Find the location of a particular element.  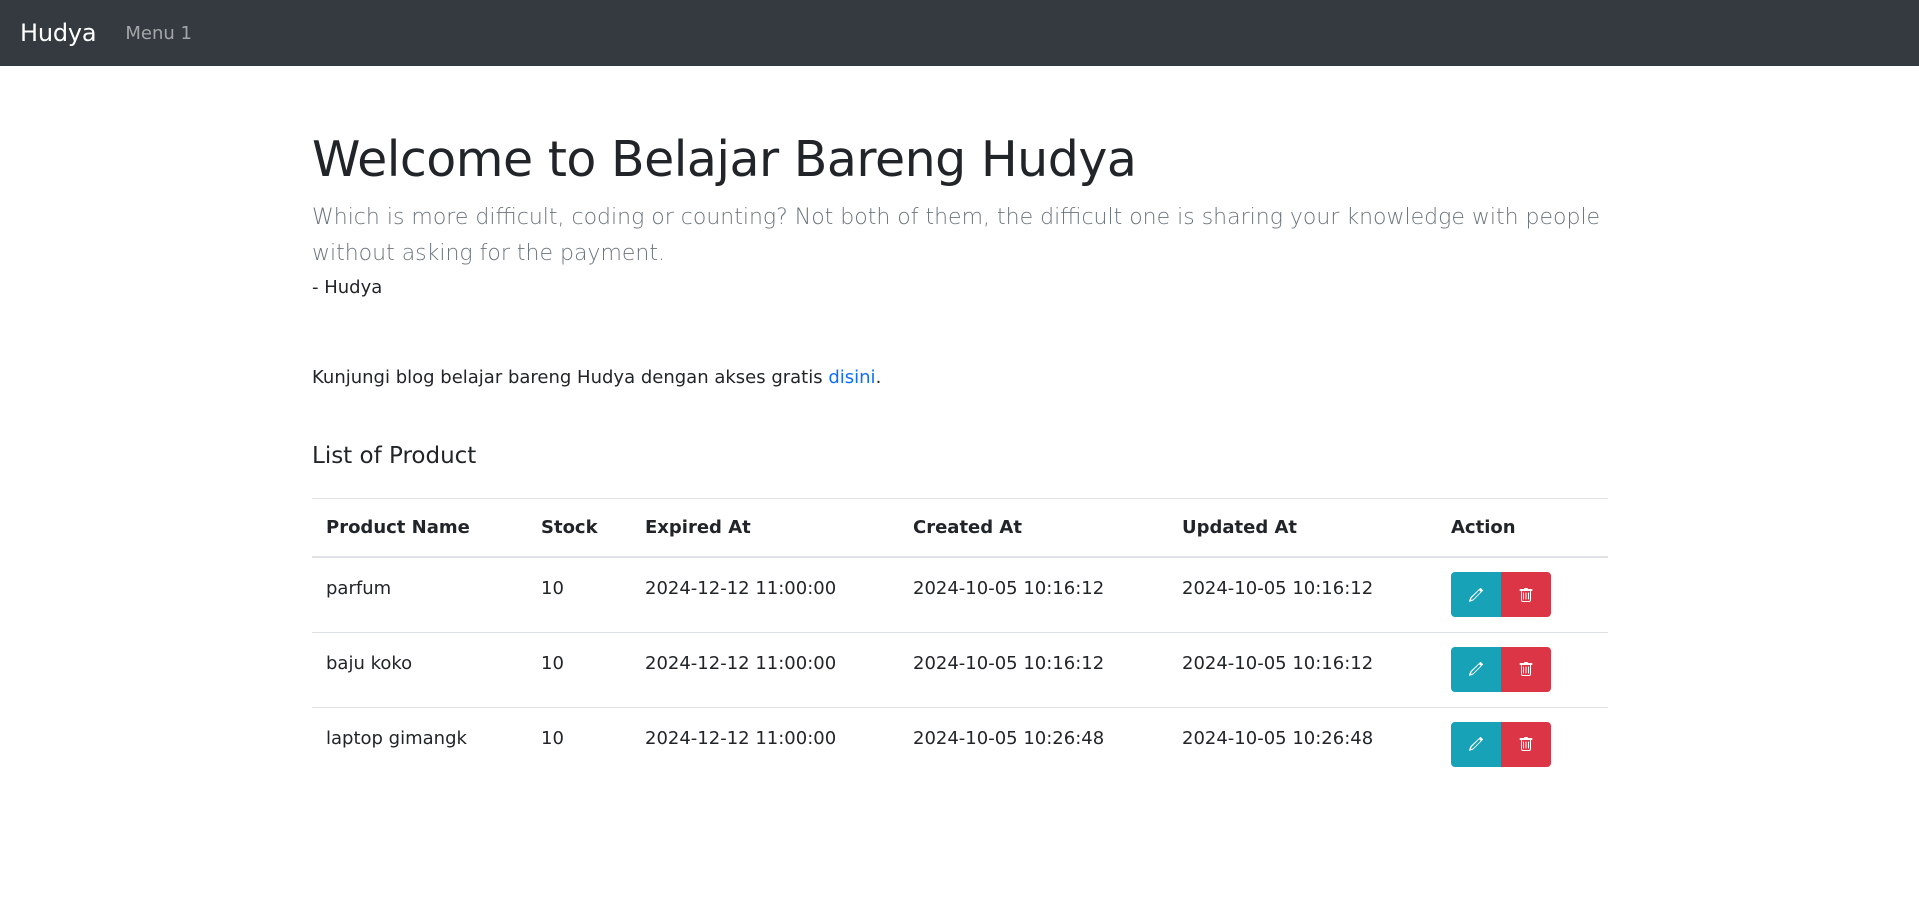

header-stock: Stock is located at coordinates (579, 528).